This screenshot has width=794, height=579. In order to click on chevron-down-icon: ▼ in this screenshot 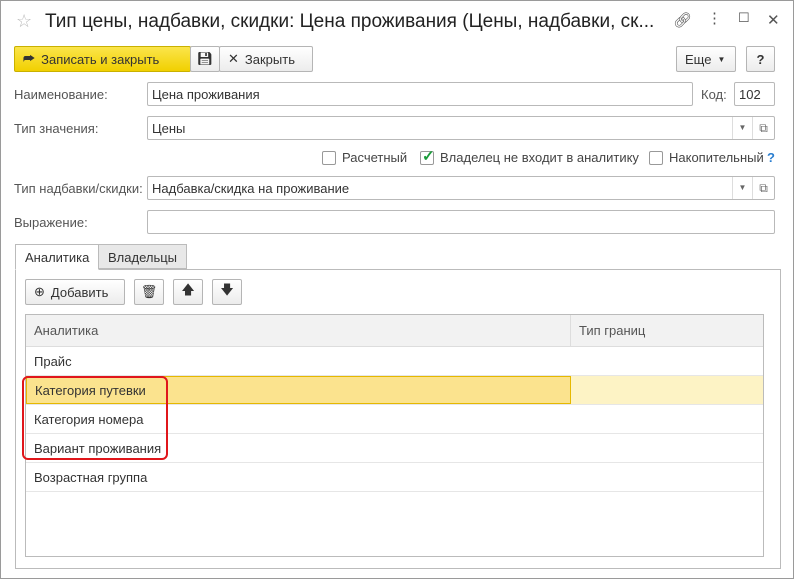, I will do `click(721, 59)`.